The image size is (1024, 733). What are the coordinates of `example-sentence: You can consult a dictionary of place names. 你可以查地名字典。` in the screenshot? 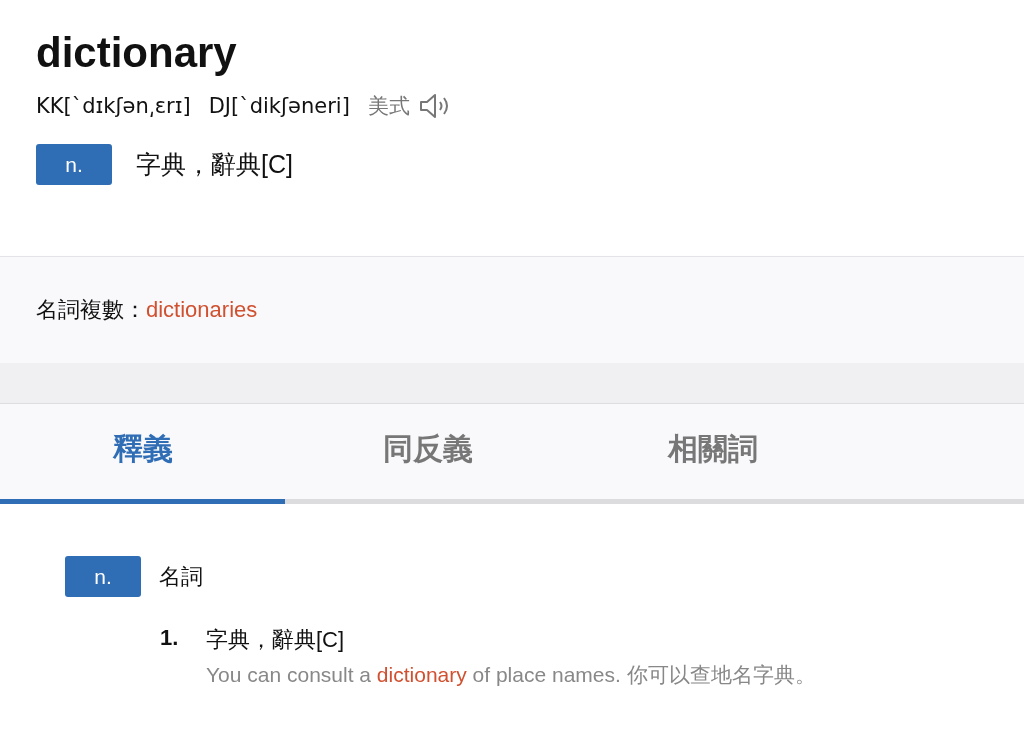 It's located at (511, 675).